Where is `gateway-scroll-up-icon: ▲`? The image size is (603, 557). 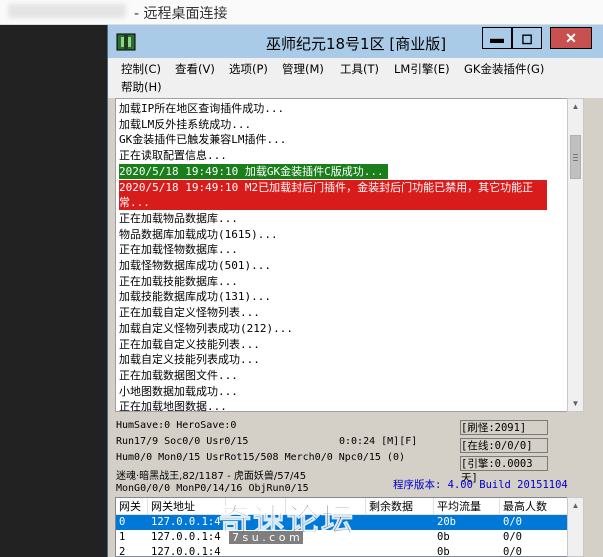 gateway-scroll-up-icon: ▲ is located at coordinates (575, 505).